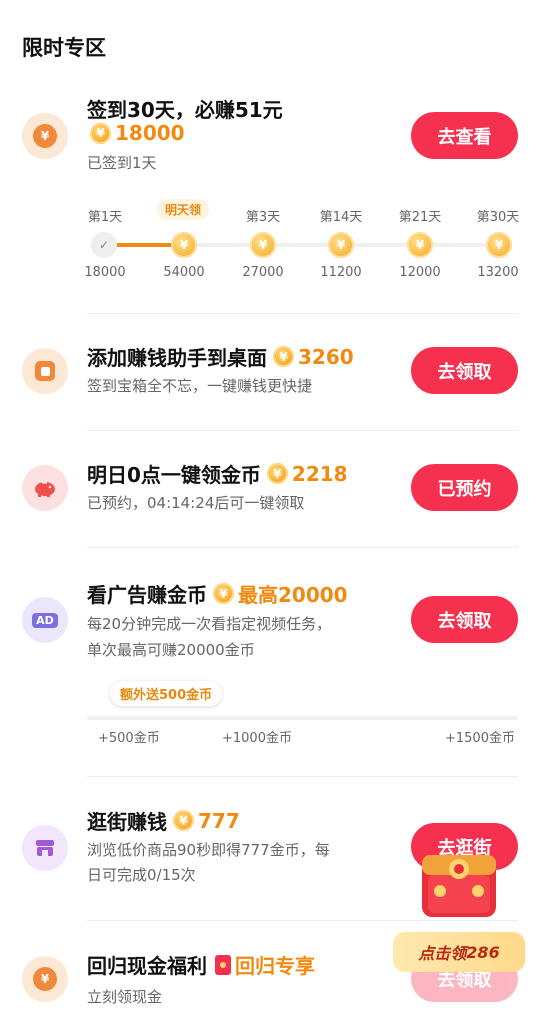 Image resolution: width=541 pixels, height=1019 pixels. Describe the element at coordinates (464, 487) in the screenshot. I see `reserved-button: 已预约` at that location.